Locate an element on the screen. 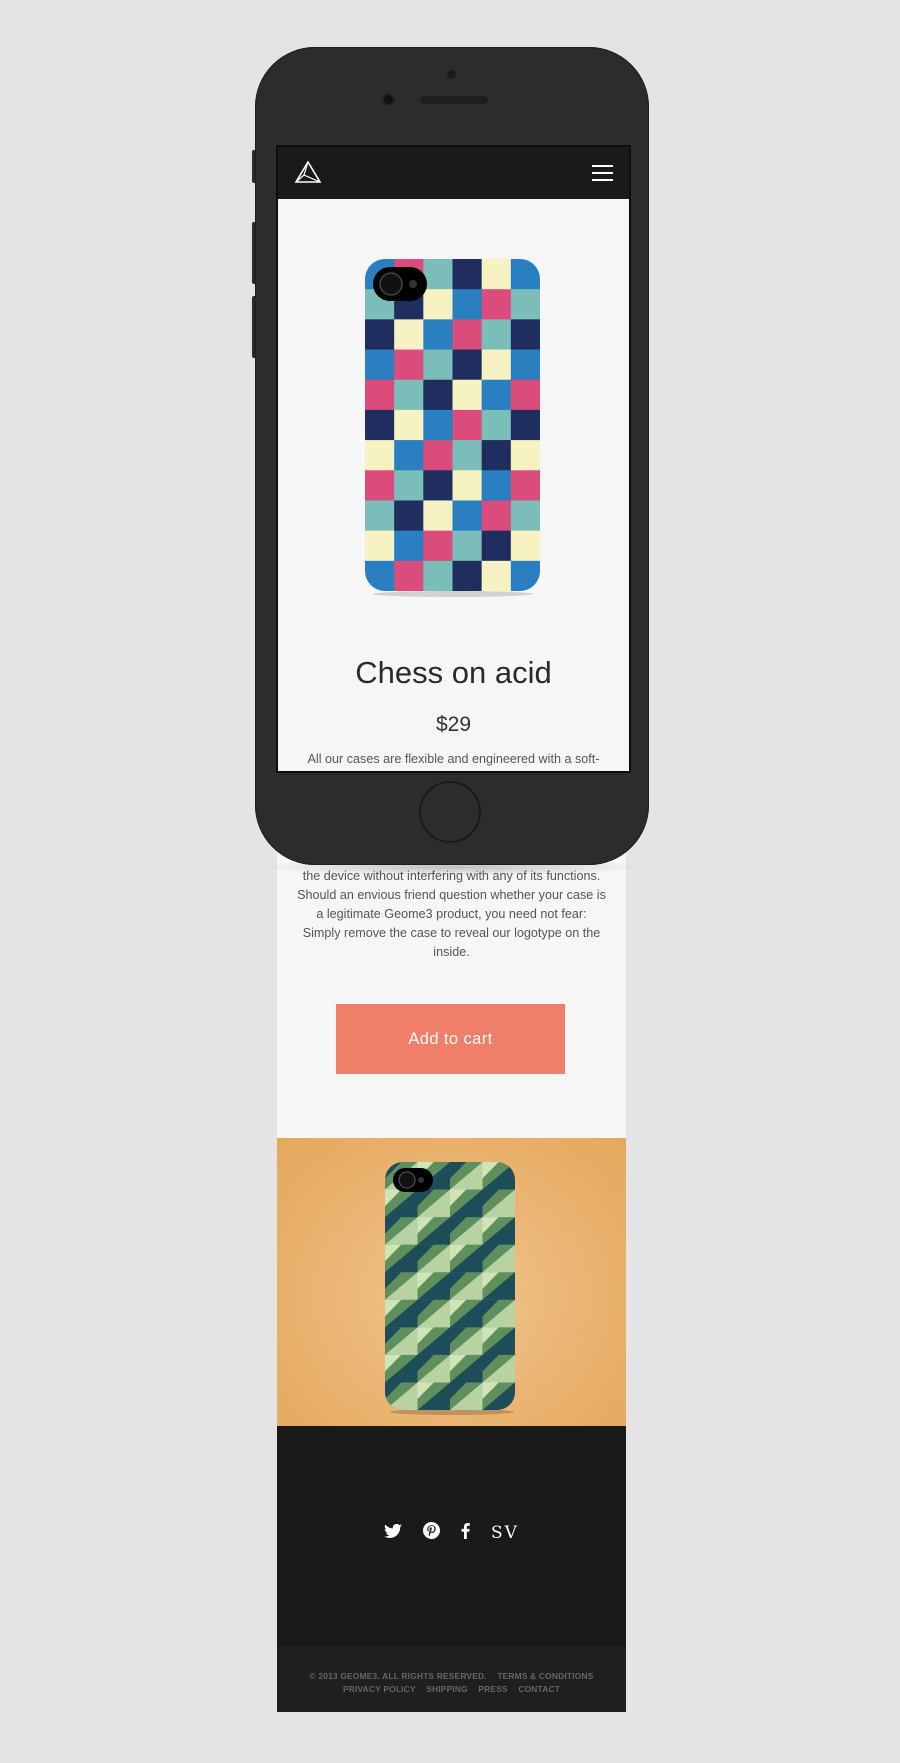  footer-link-shipping: SHIPPING is located at coordinates (447, 1689).